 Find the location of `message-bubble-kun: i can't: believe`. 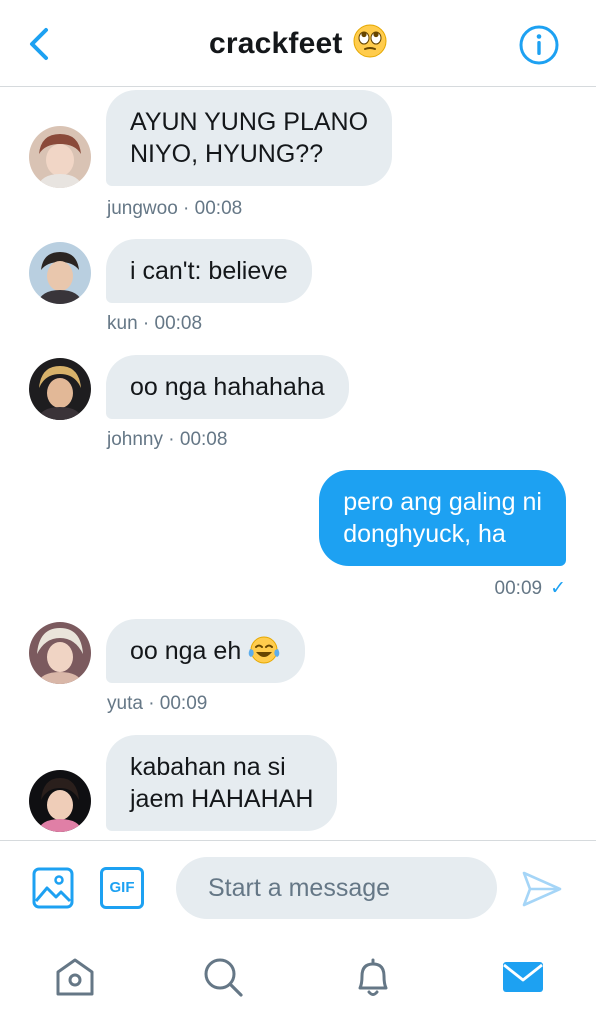

message-bubble-kun: i can't: believe is located at coordinates (209, 271).